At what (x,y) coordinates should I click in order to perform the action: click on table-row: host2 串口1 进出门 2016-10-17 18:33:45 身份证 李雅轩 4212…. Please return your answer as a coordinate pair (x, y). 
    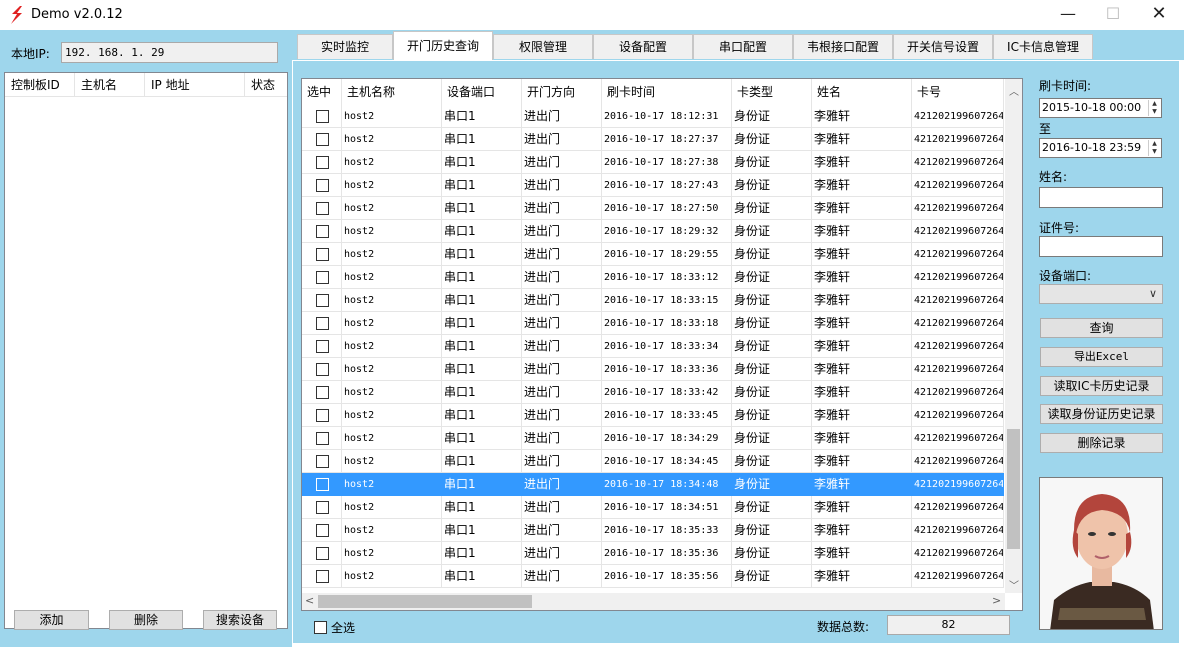
    Looking at the image, I should click on (653, 415).